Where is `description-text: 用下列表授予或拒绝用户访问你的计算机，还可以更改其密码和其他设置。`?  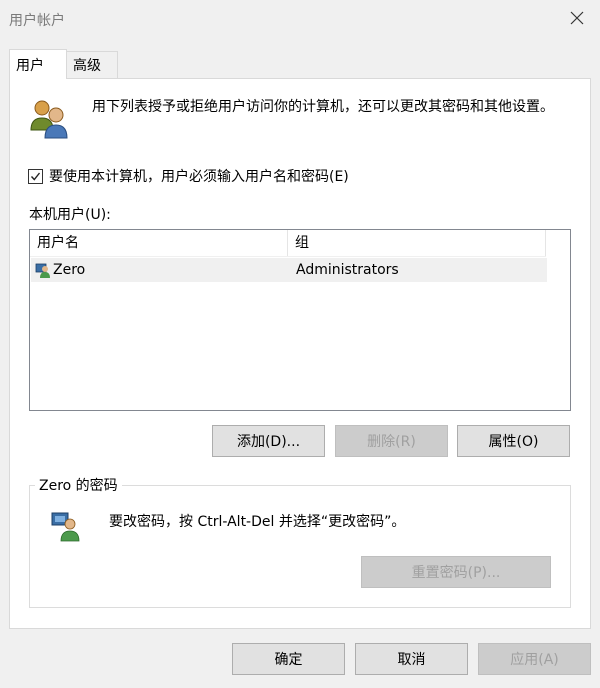
description-text: 用下列表授予或拒绝用户访问你的计算机，还可以更改其密码和其他设置。 is located at coordinates (323, 107).